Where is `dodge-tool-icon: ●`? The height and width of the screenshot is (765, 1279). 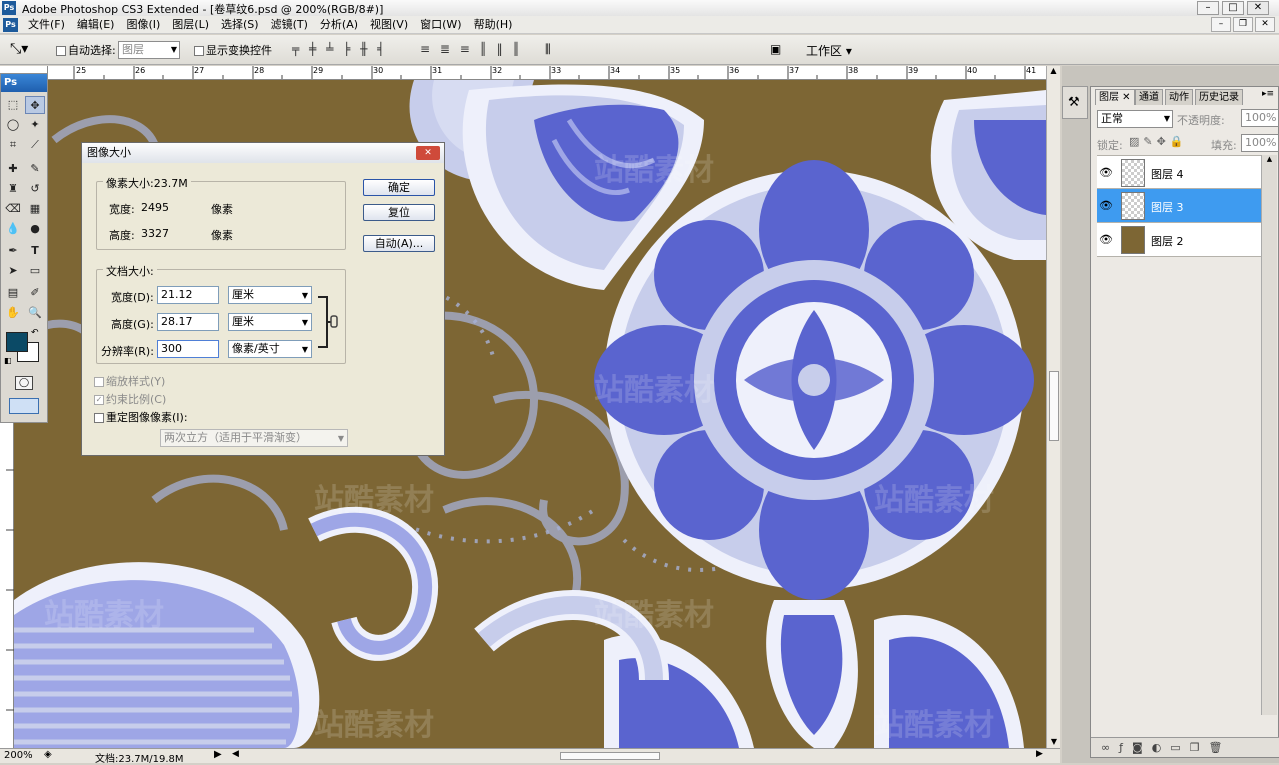 dodge-tool-icon: ● is located at coordinates (35, 229).